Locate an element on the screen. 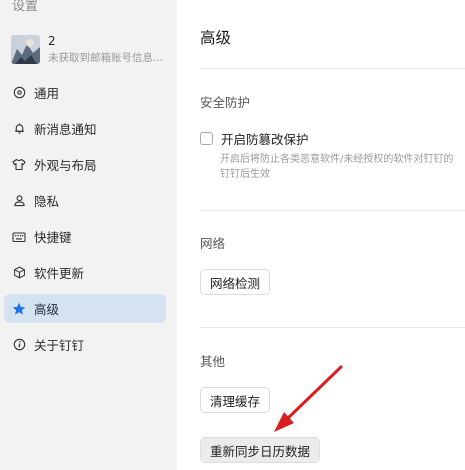 Image resolution: width=465 pixels, height=470 pixels. network-check-button: 网络检测 is located at coordinates (235, 282).